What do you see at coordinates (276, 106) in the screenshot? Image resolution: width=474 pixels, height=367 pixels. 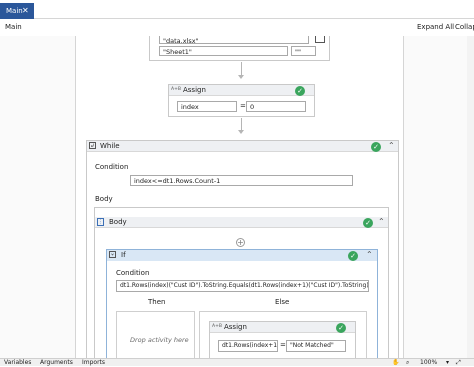 I see `assign-value-field: 0` at bounding box center [276, 106].